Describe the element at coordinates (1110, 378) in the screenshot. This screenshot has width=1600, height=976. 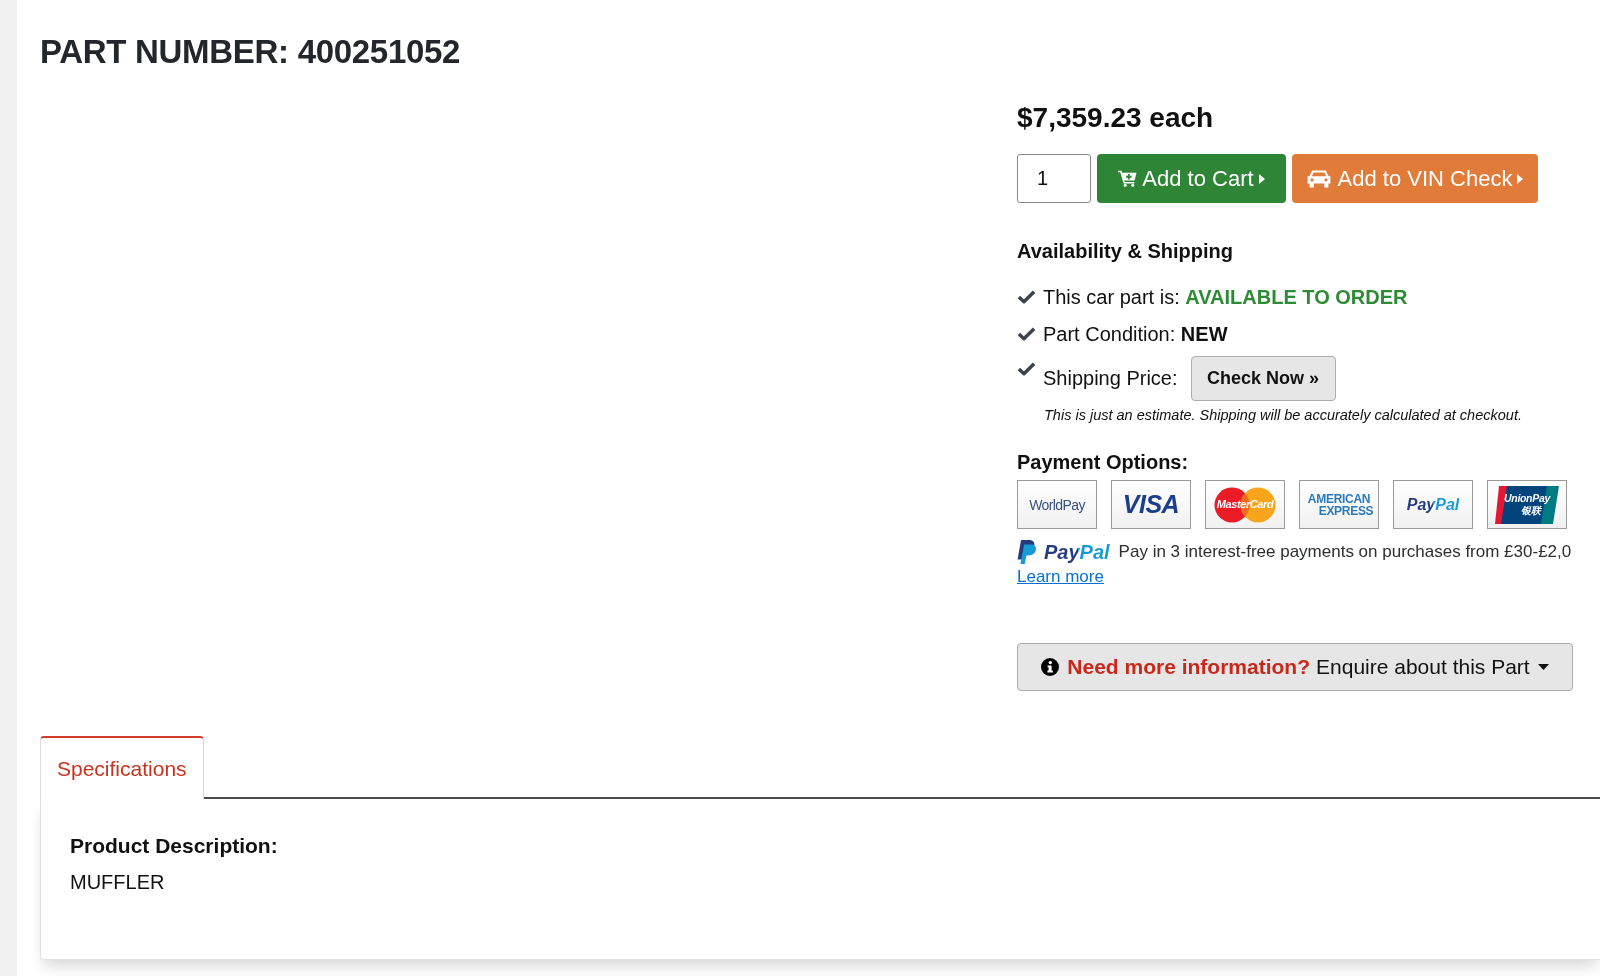
I see `shipping-price-label: Shipping Price:` at that location.